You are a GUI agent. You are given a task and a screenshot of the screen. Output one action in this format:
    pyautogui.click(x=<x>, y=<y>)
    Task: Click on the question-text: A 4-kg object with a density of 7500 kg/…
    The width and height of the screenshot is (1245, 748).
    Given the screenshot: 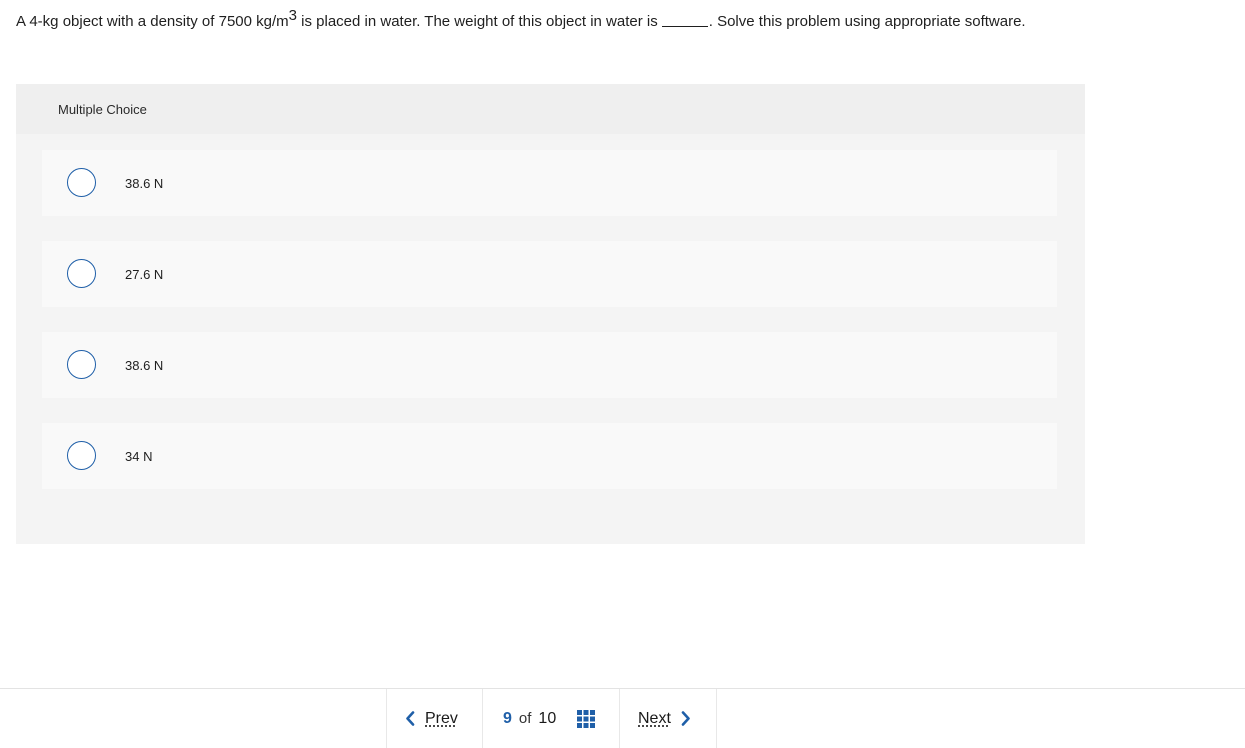 What is the action you would take?
    pyautogui.click(x=521, y=21)
    